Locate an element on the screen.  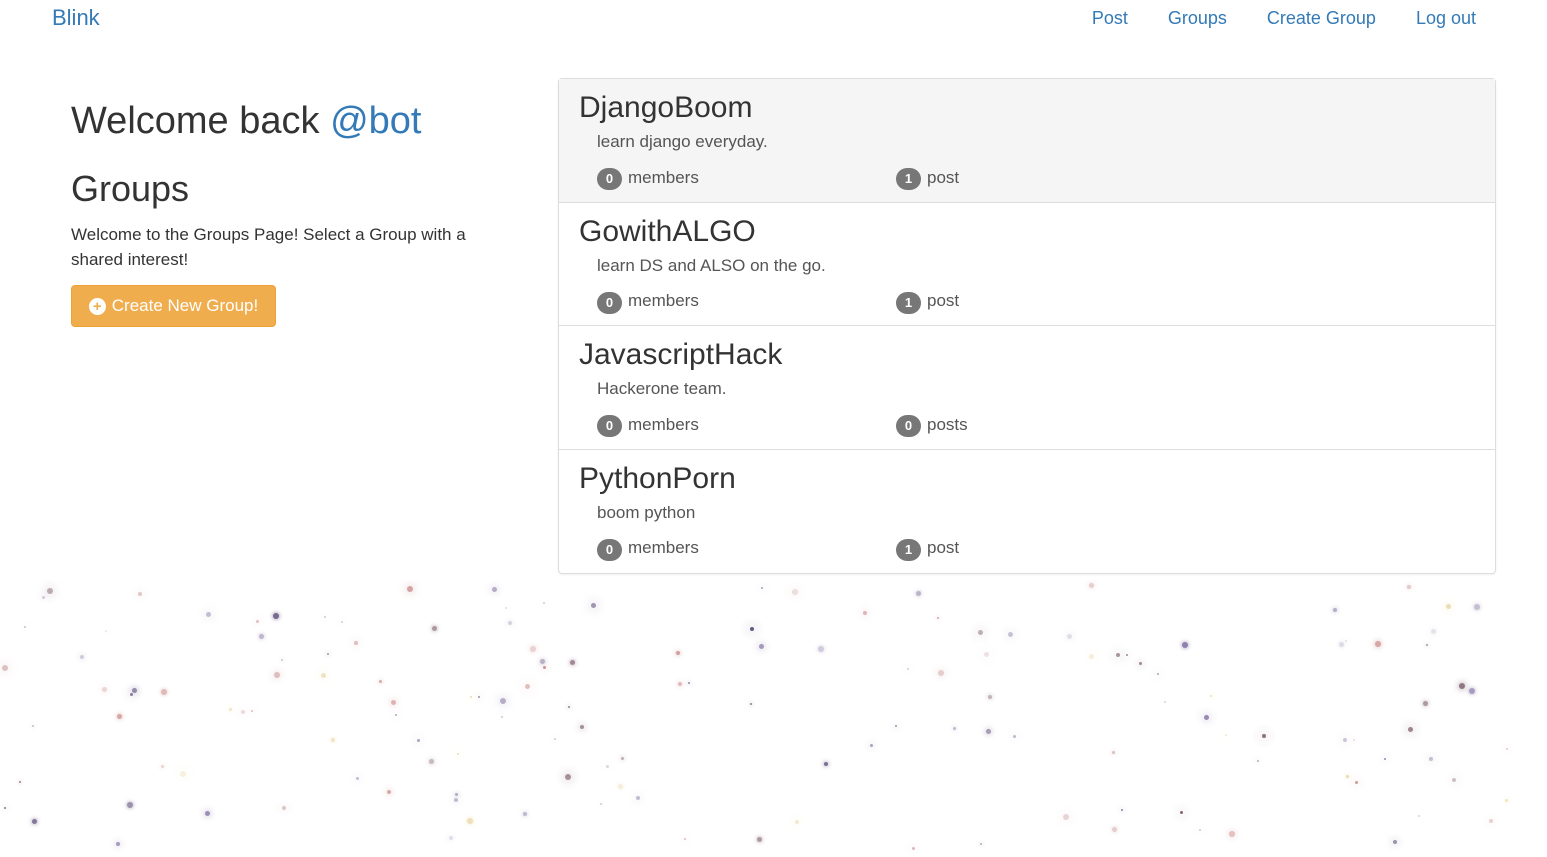
group-description: learn django everyday. is located at coordinates (682, 141).